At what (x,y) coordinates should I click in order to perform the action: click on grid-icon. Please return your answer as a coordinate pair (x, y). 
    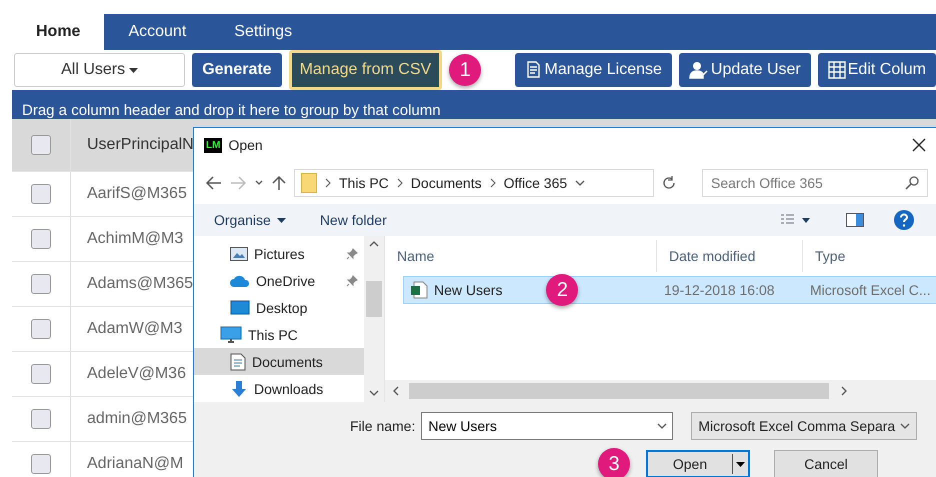
    Looking at the image, I should click on (837, 70).